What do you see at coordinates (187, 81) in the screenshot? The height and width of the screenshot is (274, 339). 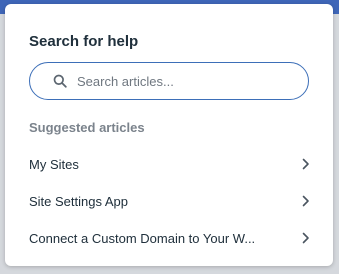 I see `search-input` at bounding box center [187, 81].